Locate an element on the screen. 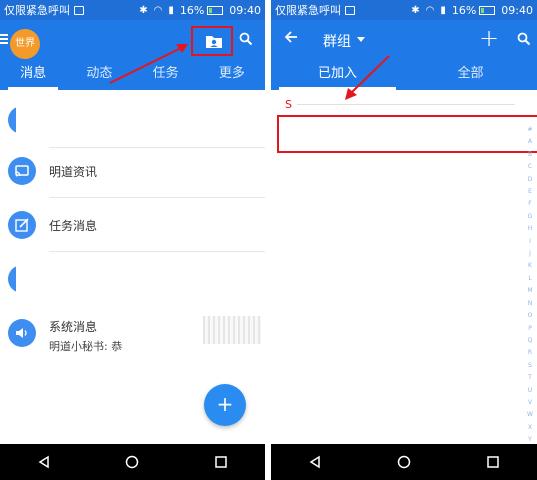 This screenshot has width=537, height=480. alphabet-index-letter: K is located at coordinates (530, 266).